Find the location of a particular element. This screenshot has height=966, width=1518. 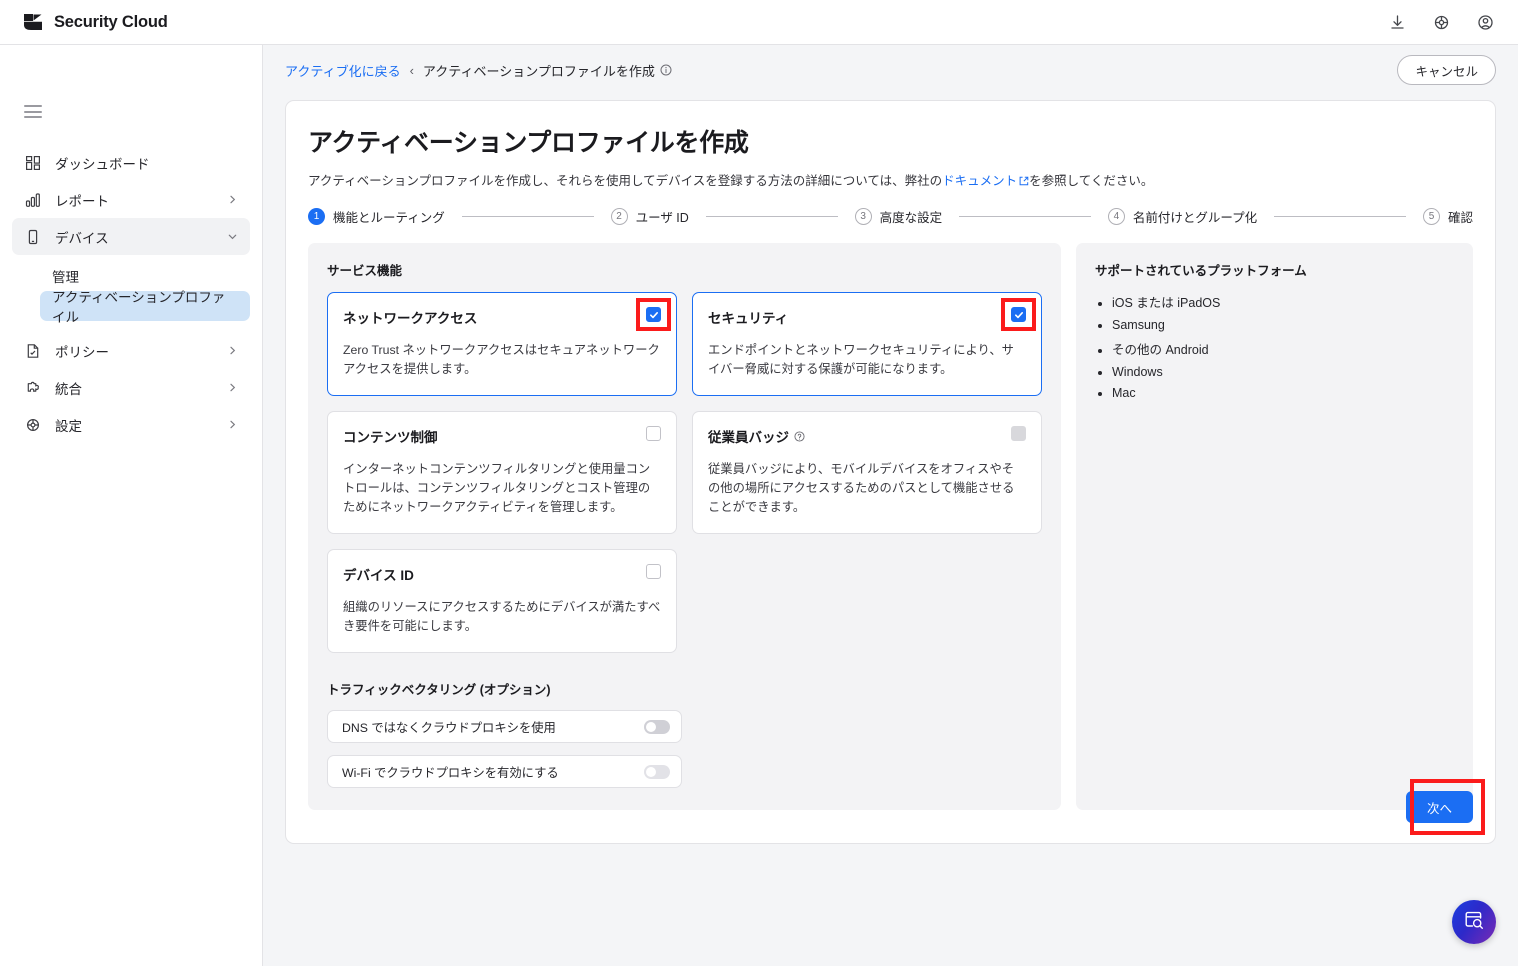

sidebar-subitem-label: アクティベーションプロファイル is located at coordinates (139, 307).